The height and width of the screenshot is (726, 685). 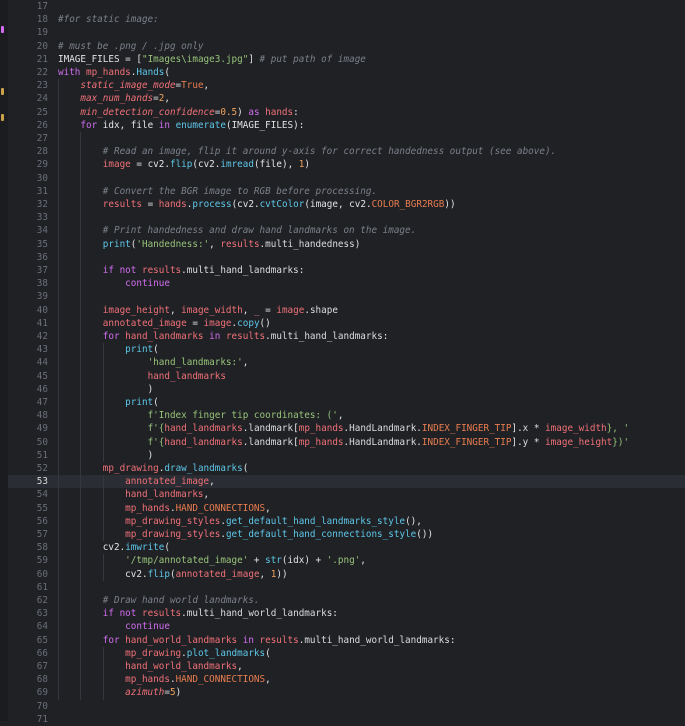 I want to click on code-token: flip, so click(x=181, y=165).